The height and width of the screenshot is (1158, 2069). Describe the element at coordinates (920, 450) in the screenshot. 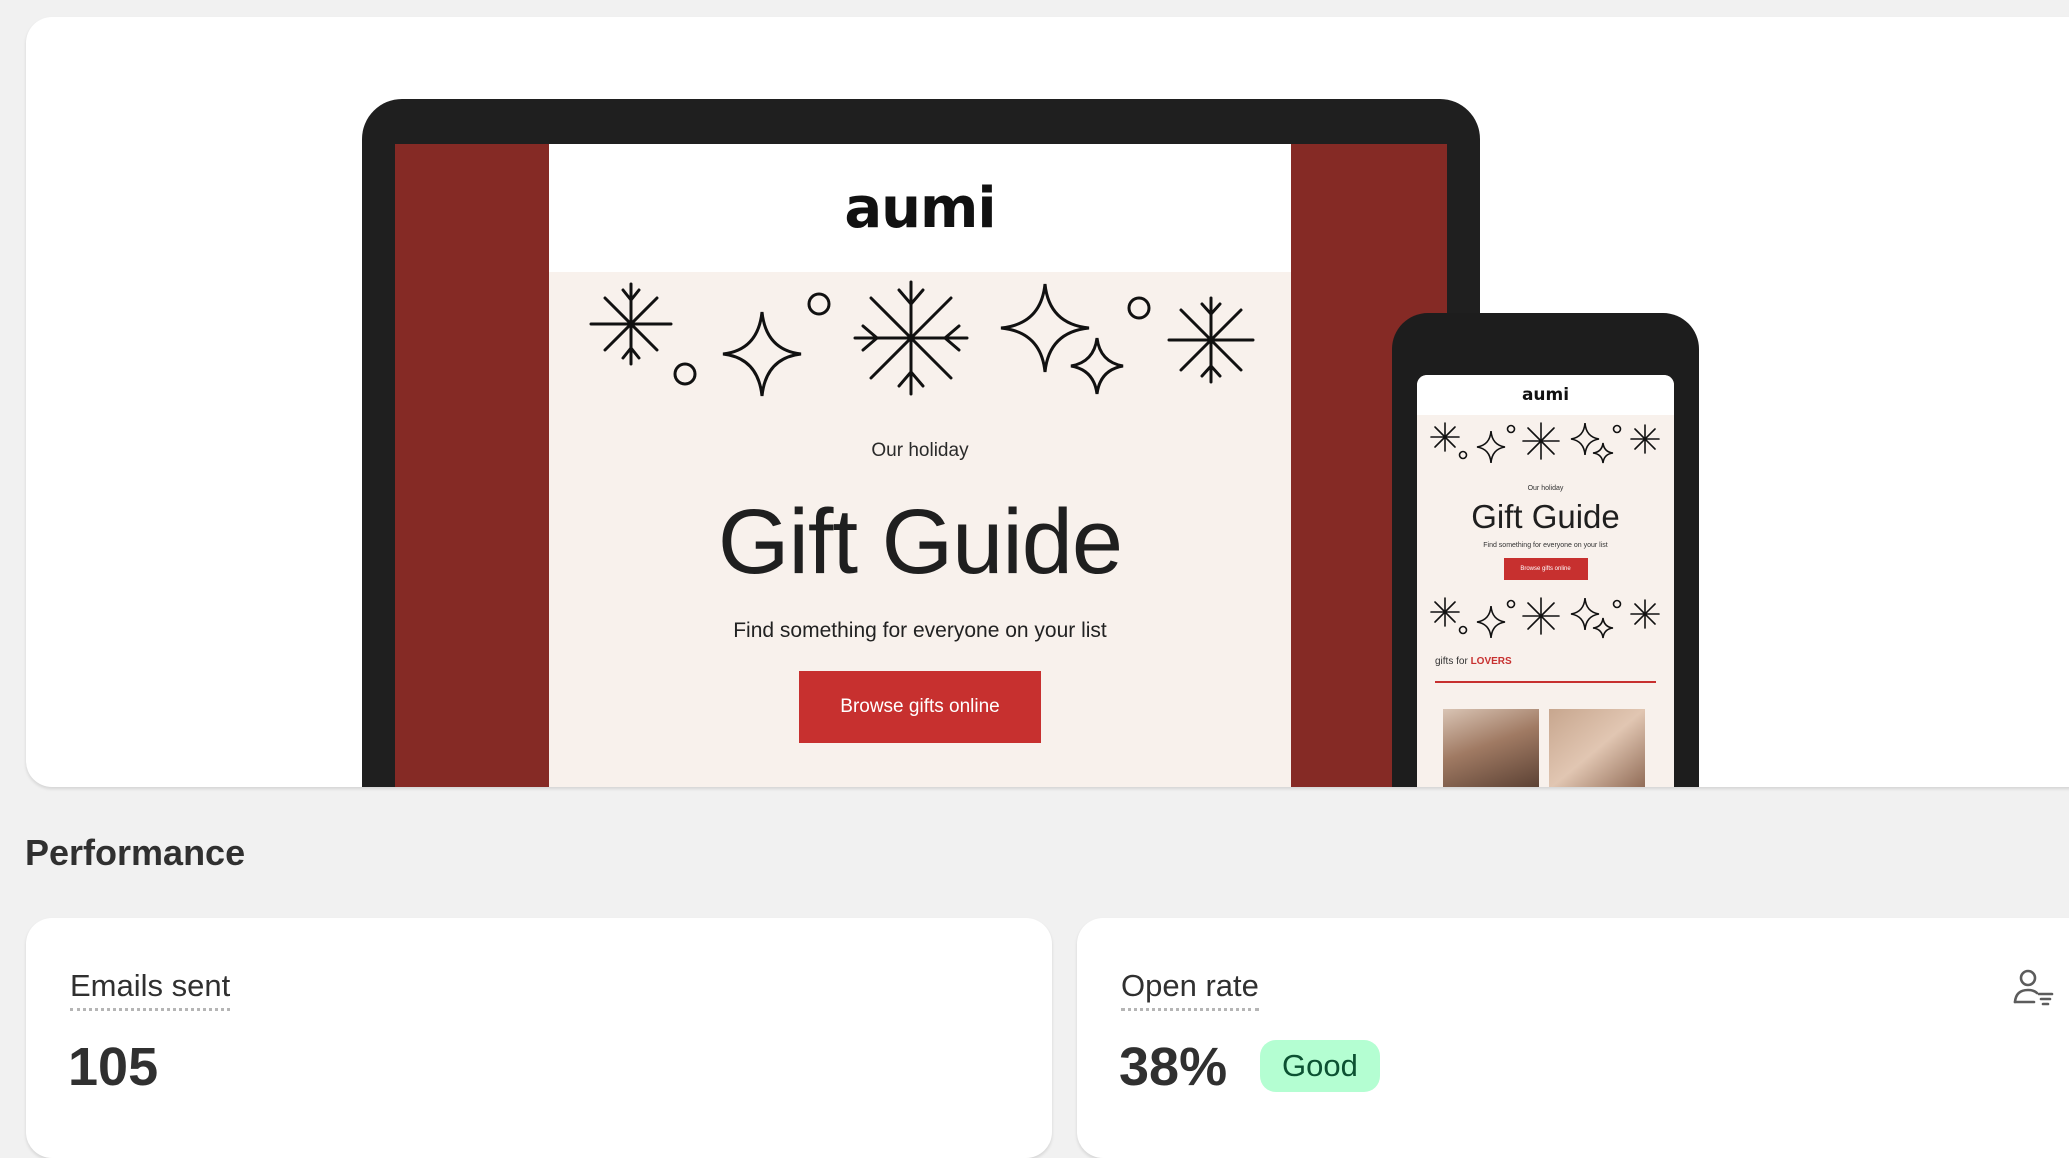

I see `email-eyebrow: Our holiday` at that location.